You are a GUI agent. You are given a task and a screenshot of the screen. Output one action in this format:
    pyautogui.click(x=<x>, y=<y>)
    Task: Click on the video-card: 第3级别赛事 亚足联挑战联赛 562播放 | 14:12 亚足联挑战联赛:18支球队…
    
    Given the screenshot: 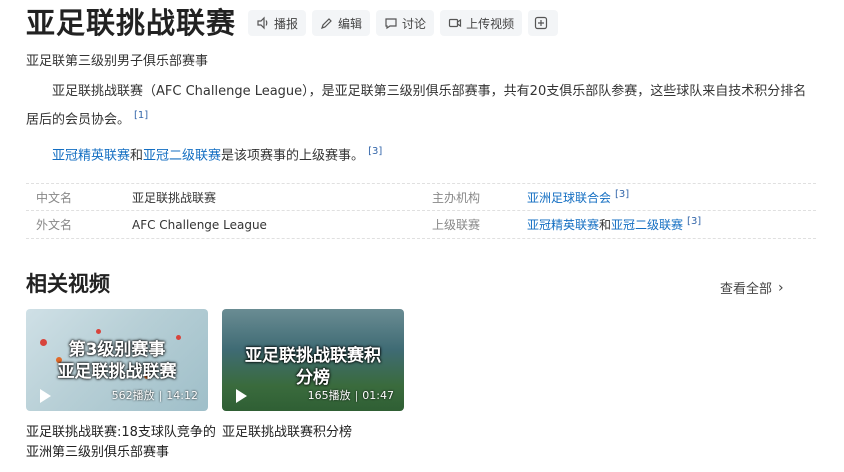 What is the action you would take?
    pyautogui.click(x=121, y=386)
    